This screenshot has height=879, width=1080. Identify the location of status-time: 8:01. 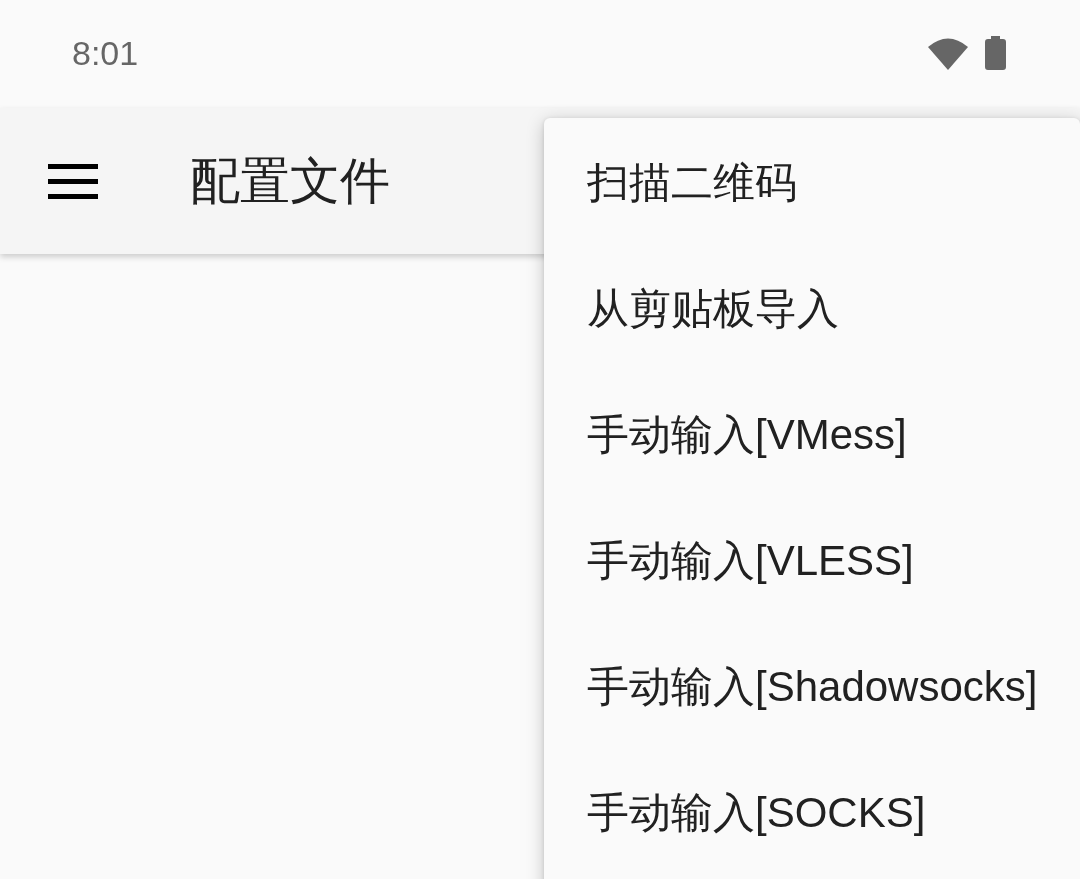
(105, 53).